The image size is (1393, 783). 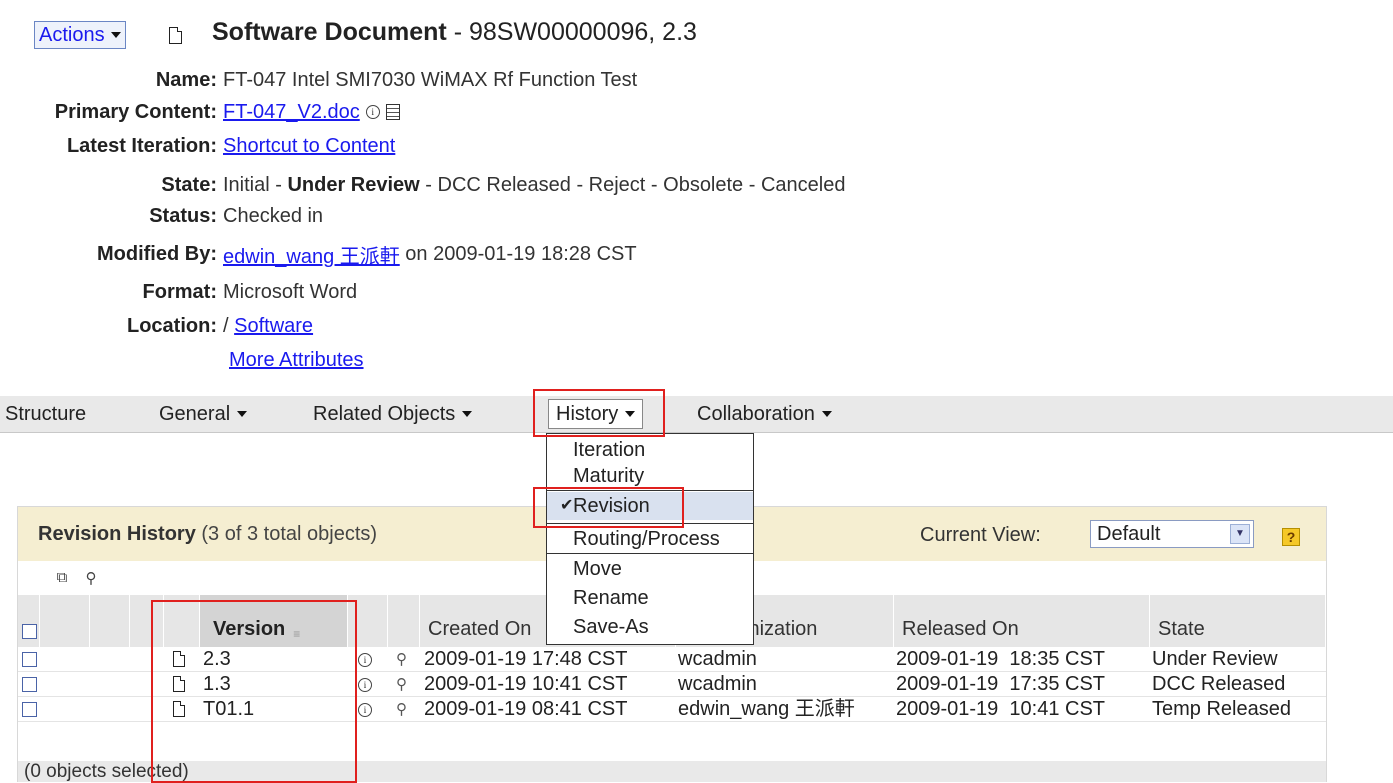 I want to click on menu-item-maturity: Maturity, so click(x=650, y=476).